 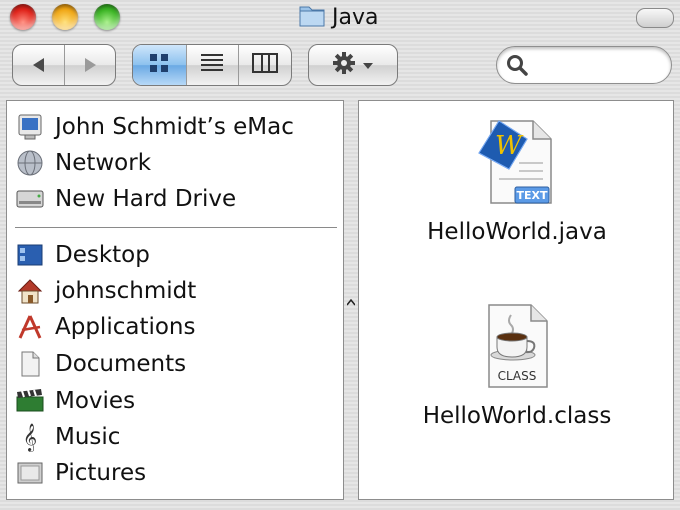 What do you see at coordinates (30, 163) in the screenshot?
I see `network-globe-icon` at bounding box center [30, 163].